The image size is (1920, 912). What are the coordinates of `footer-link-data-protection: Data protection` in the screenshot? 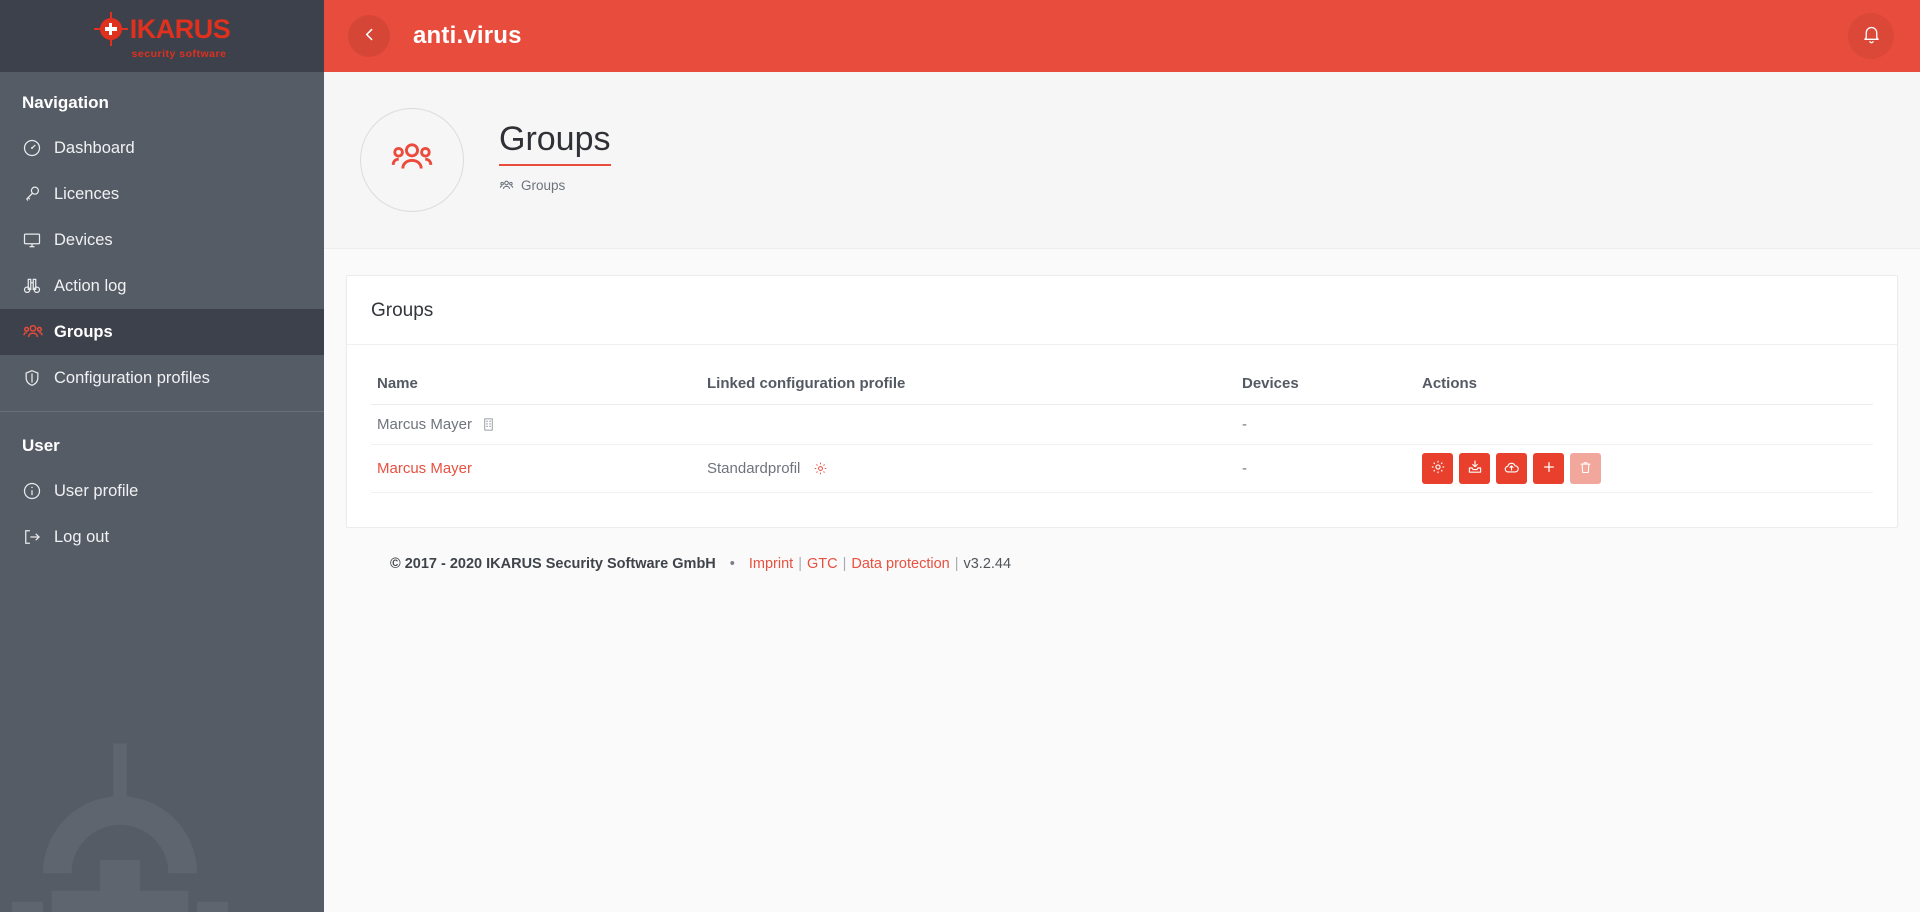 It's located at (900, 564).